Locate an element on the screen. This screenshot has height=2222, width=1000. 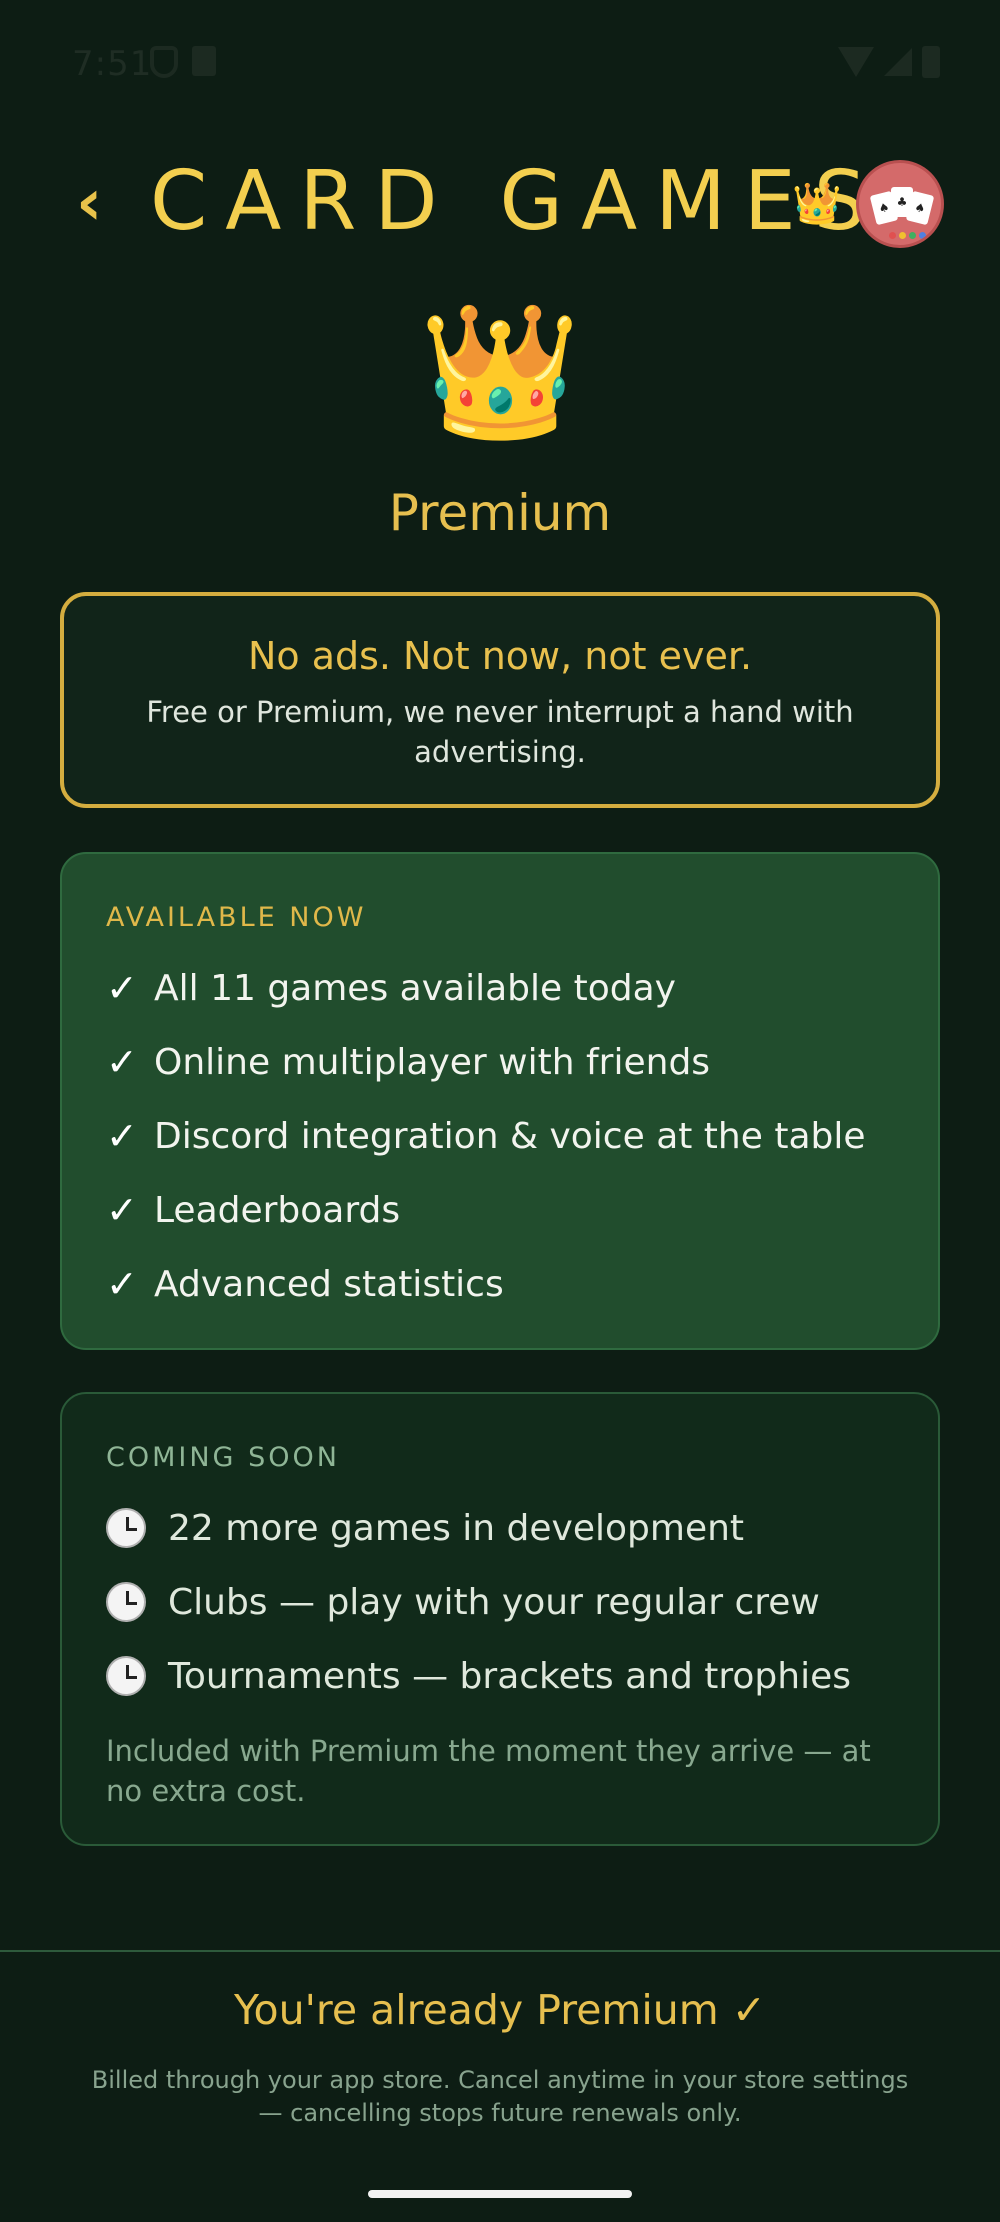
status-bar: 7:51 is located at coordinates (500, 63).